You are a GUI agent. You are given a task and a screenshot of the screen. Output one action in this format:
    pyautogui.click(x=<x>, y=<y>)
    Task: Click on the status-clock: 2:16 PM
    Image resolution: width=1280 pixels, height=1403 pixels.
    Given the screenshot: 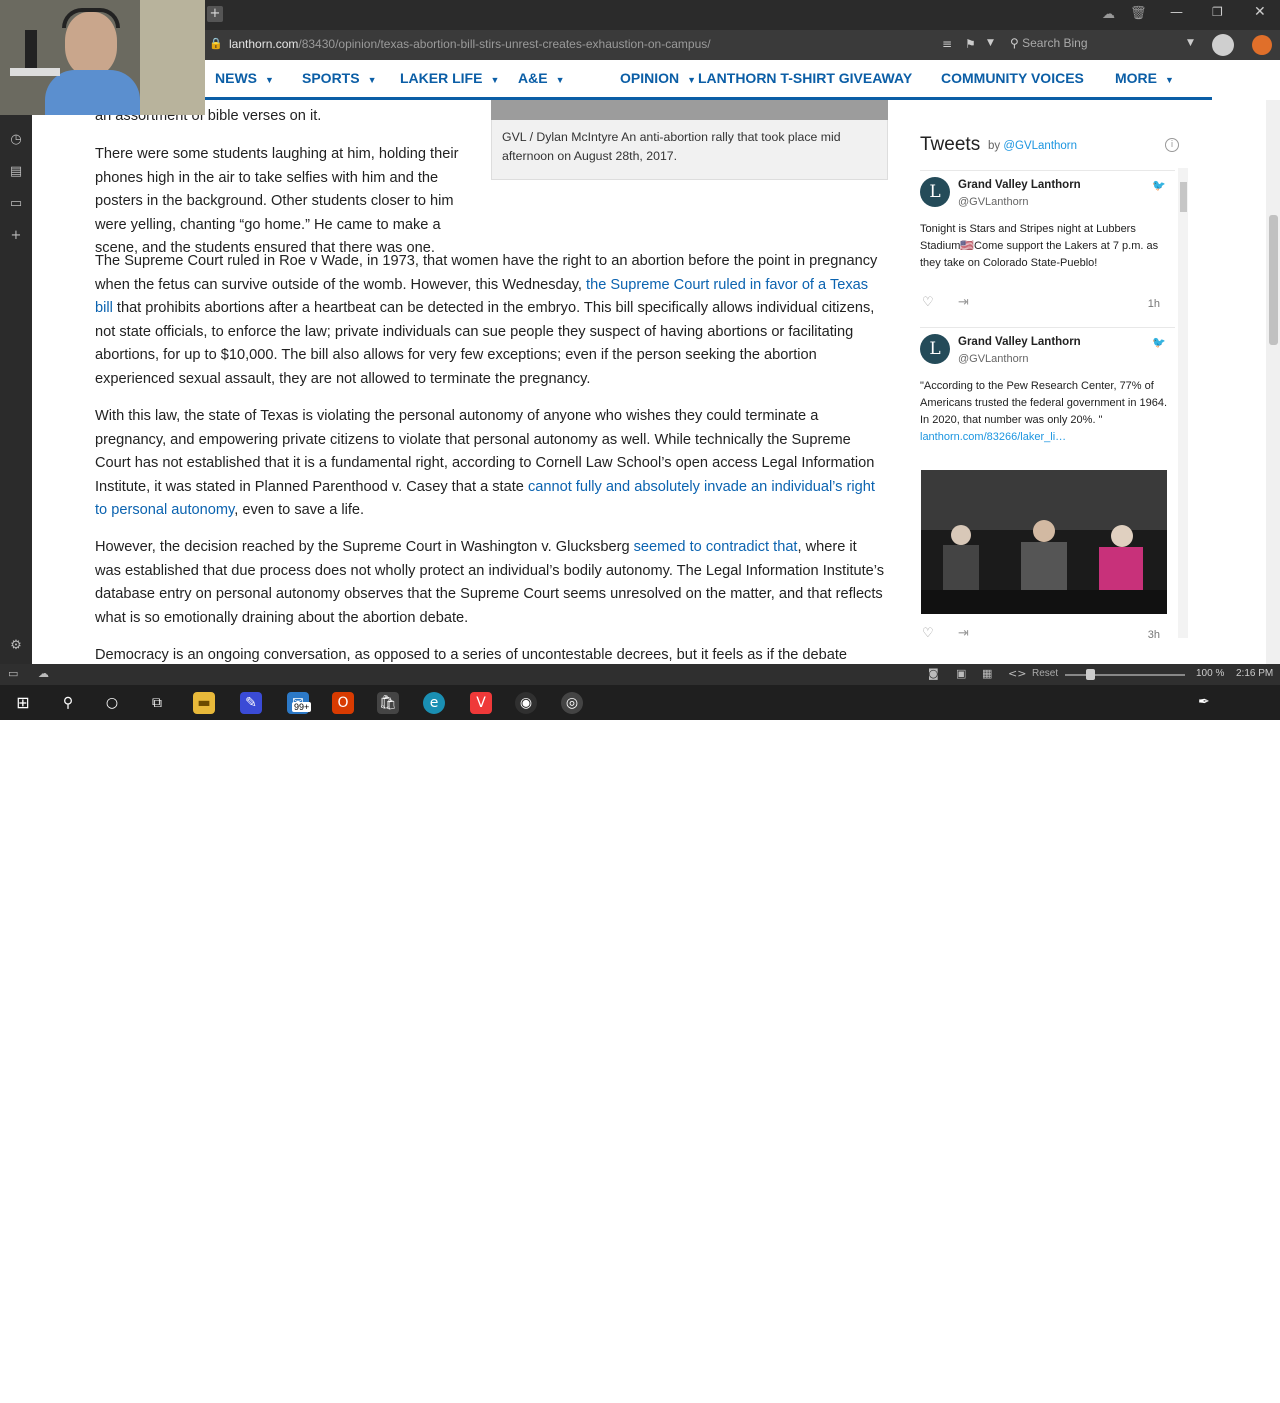 What is the action you would take?
    pyautogui.click(x=1255, y=673)
    